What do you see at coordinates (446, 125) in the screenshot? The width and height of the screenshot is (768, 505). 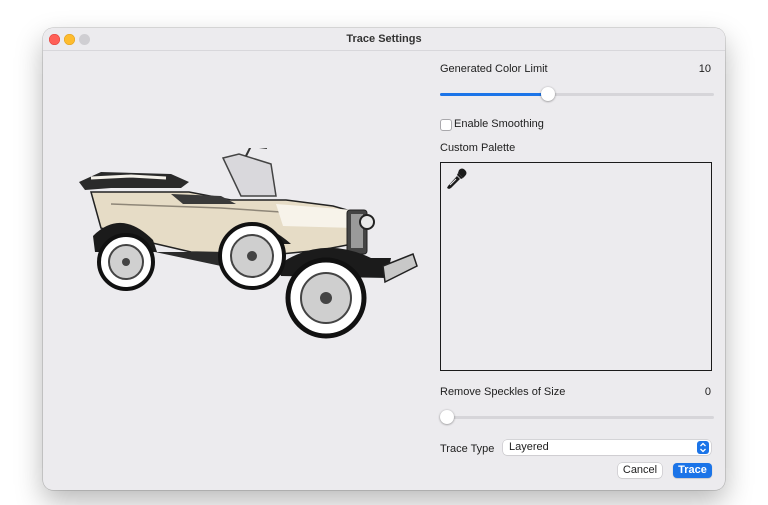 I see `enable-smoothing-checkbox` at bounding box center [446, 125].